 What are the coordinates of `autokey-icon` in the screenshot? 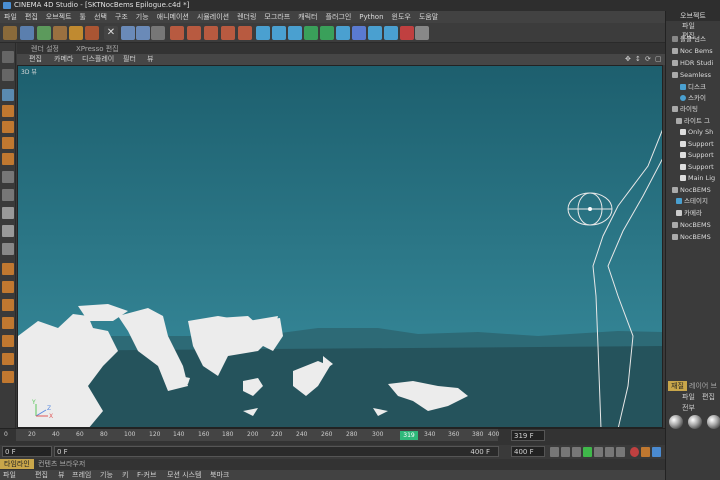 It's located at (645, 452).